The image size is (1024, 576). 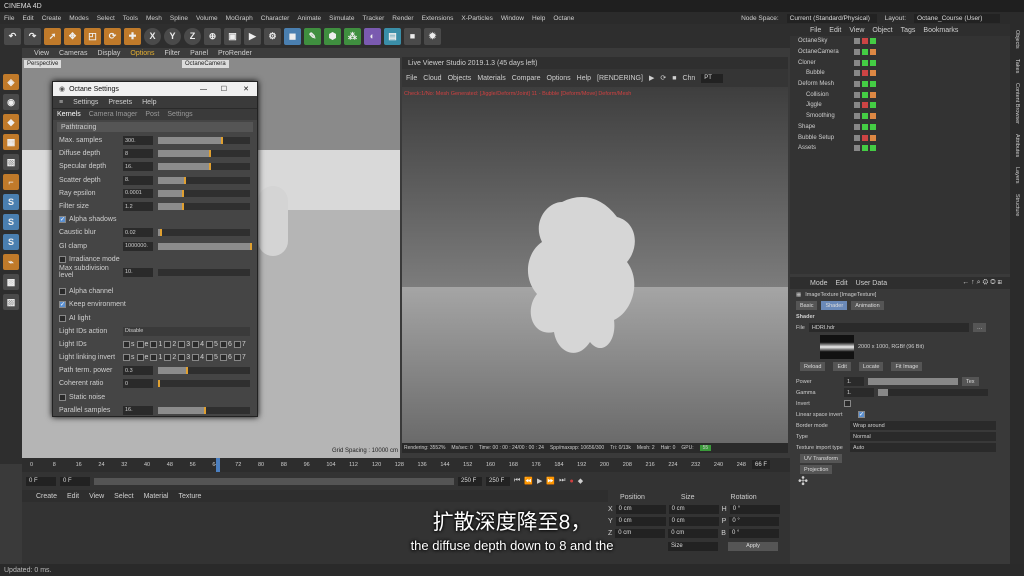 What do you see at coordinates (11, 102) in the screenshot?
I see `texture-mode-icon: ◉` at bounding box center [11, 102].